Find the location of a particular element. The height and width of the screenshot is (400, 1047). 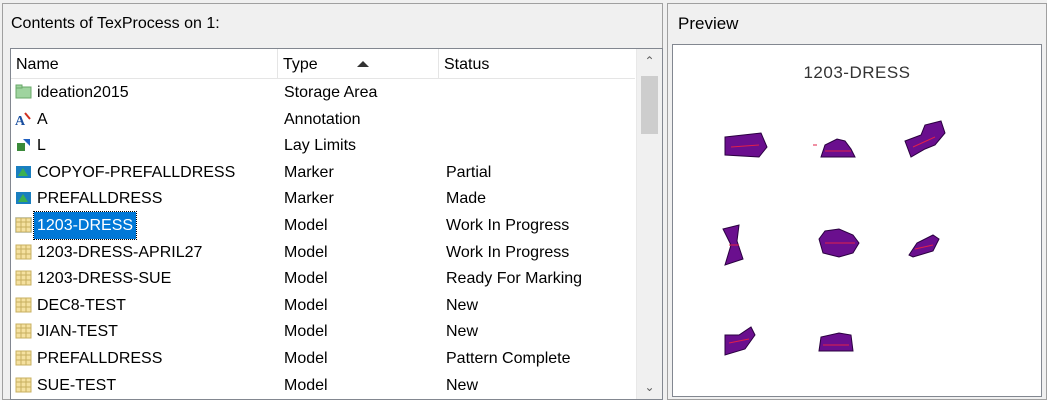

row-name: SUE-TEST is located at coordinates (77, 385).